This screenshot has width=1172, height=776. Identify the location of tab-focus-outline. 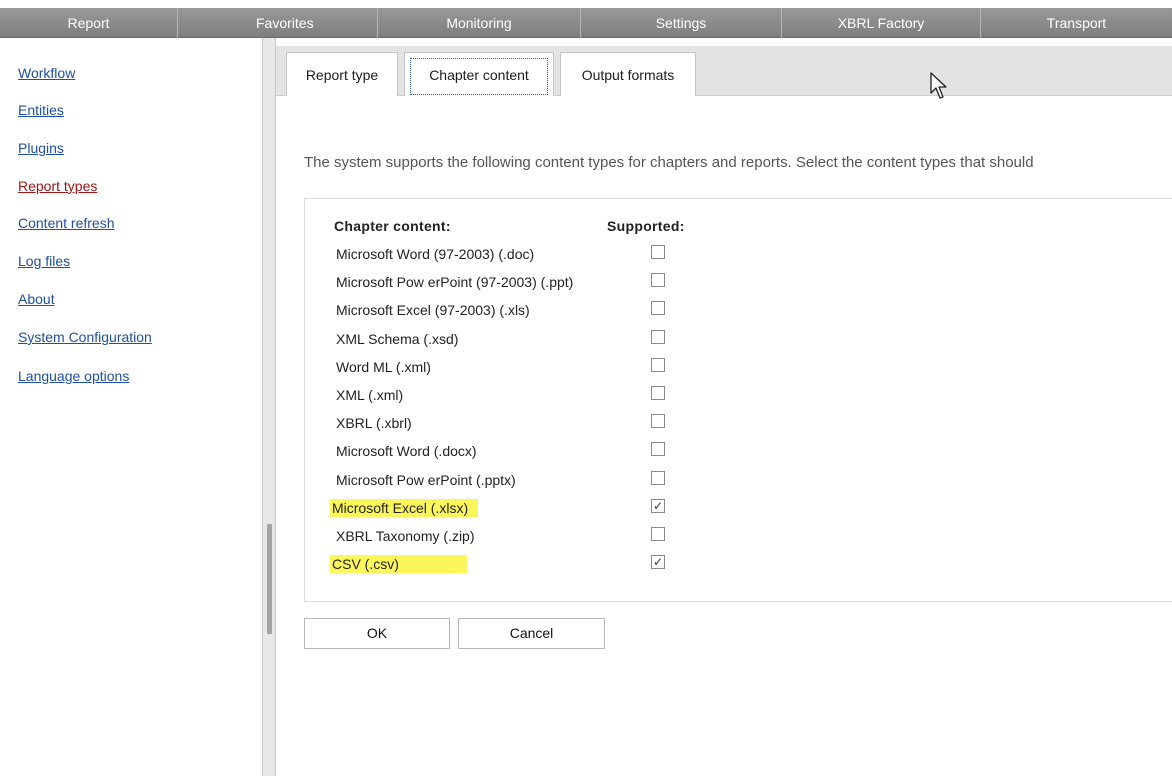
(479, 76).